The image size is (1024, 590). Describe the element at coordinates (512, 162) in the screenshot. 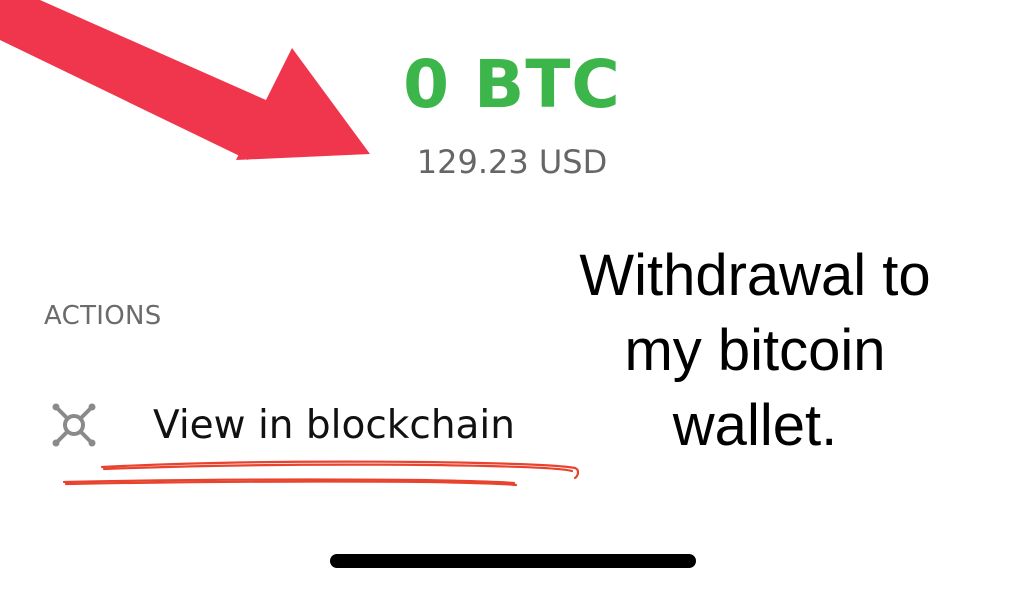

I see `fiat-balance: 129.23 USD` at that location.